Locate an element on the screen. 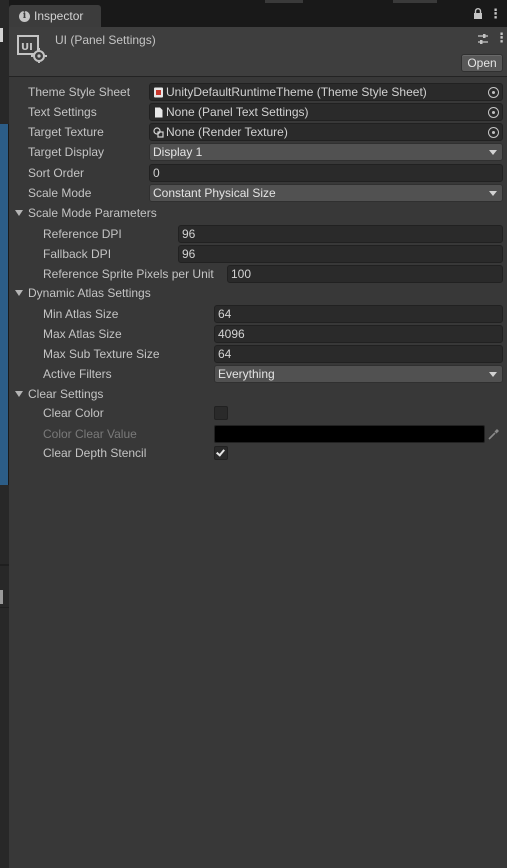 This screenshot has height=868, width=507. reference-sprite-ppu-row: Reference Sprite Pixels per Unit 100 is located at coordinates (258, 274).